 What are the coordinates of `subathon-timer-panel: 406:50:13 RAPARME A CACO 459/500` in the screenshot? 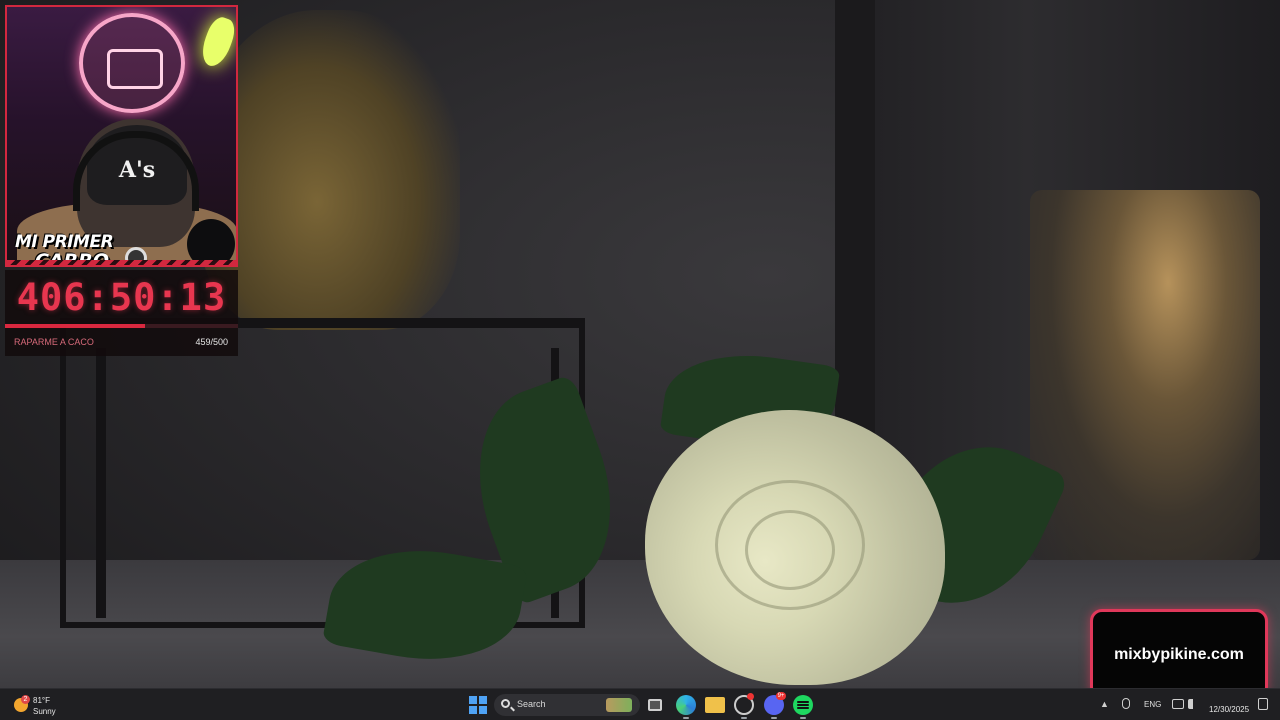 It's located at (121, 313).